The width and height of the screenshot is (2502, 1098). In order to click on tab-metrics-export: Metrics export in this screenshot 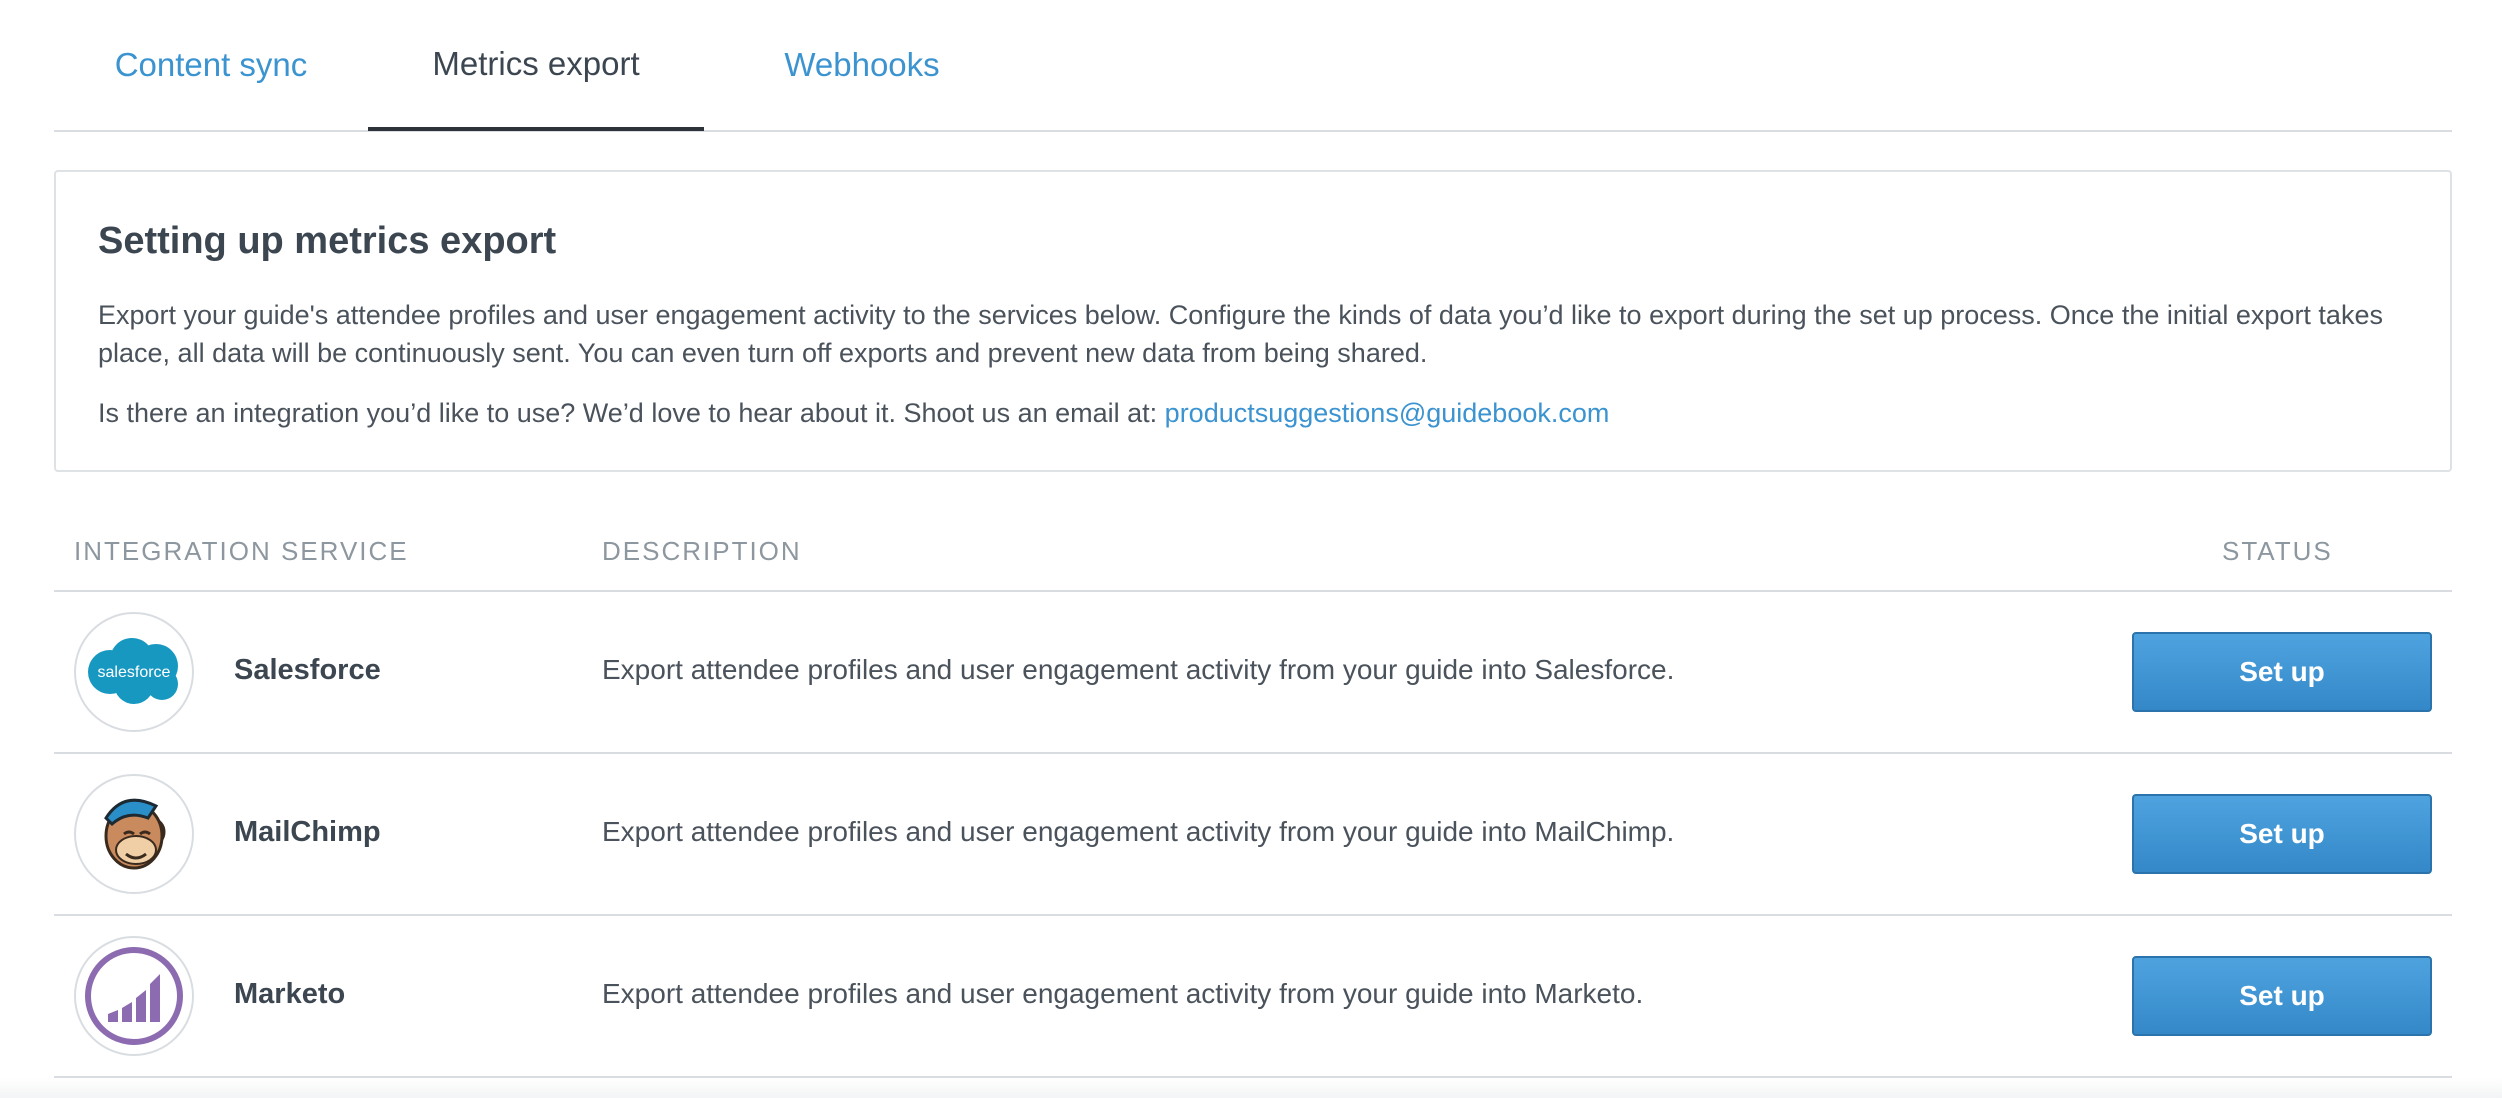, I will do `click(536, 65)`.